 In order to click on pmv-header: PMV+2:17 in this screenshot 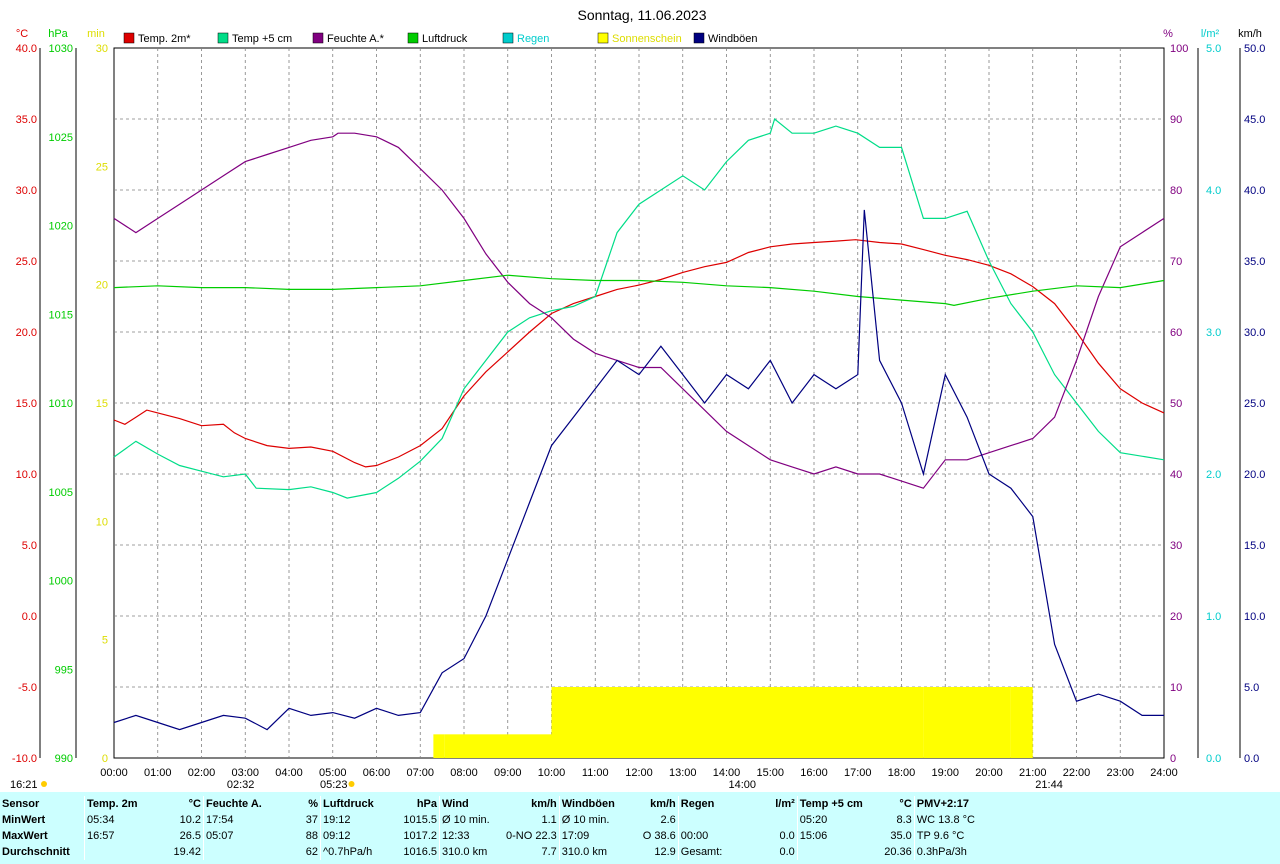, I will do `click(976, 804)`.